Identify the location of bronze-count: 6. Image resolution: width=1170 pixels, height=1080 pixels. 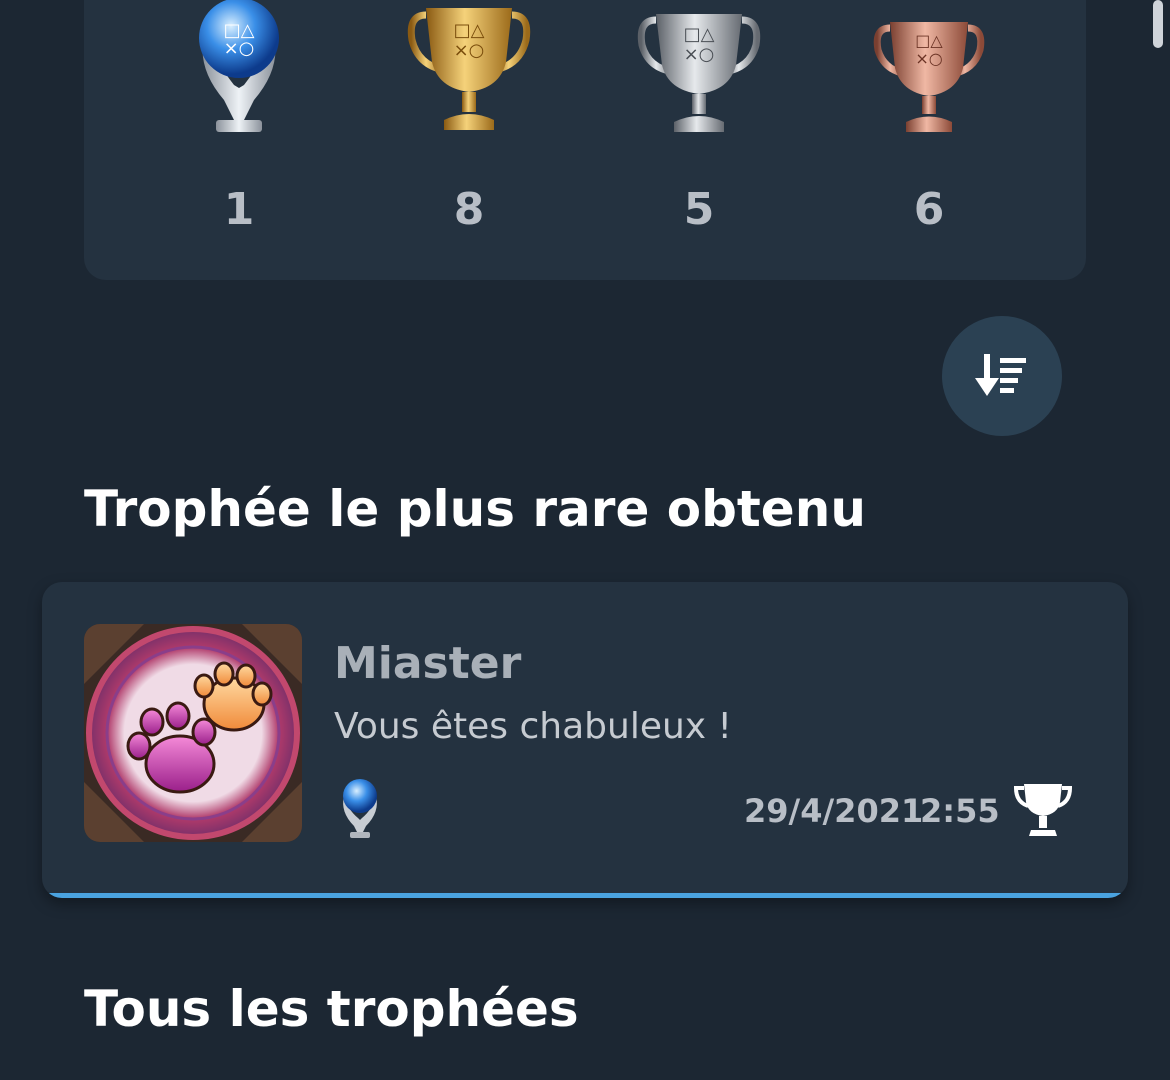
(929, 209).